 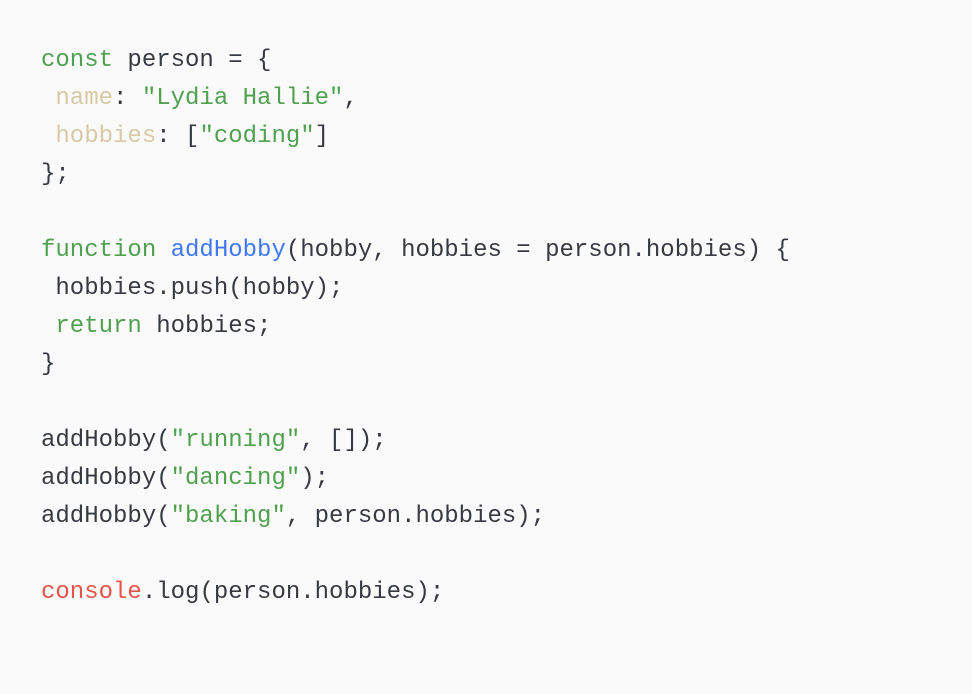 What do you see at coordinates (48, 364) in the screenshot?
I see `code-token: }` at bounding box center [48, 364].